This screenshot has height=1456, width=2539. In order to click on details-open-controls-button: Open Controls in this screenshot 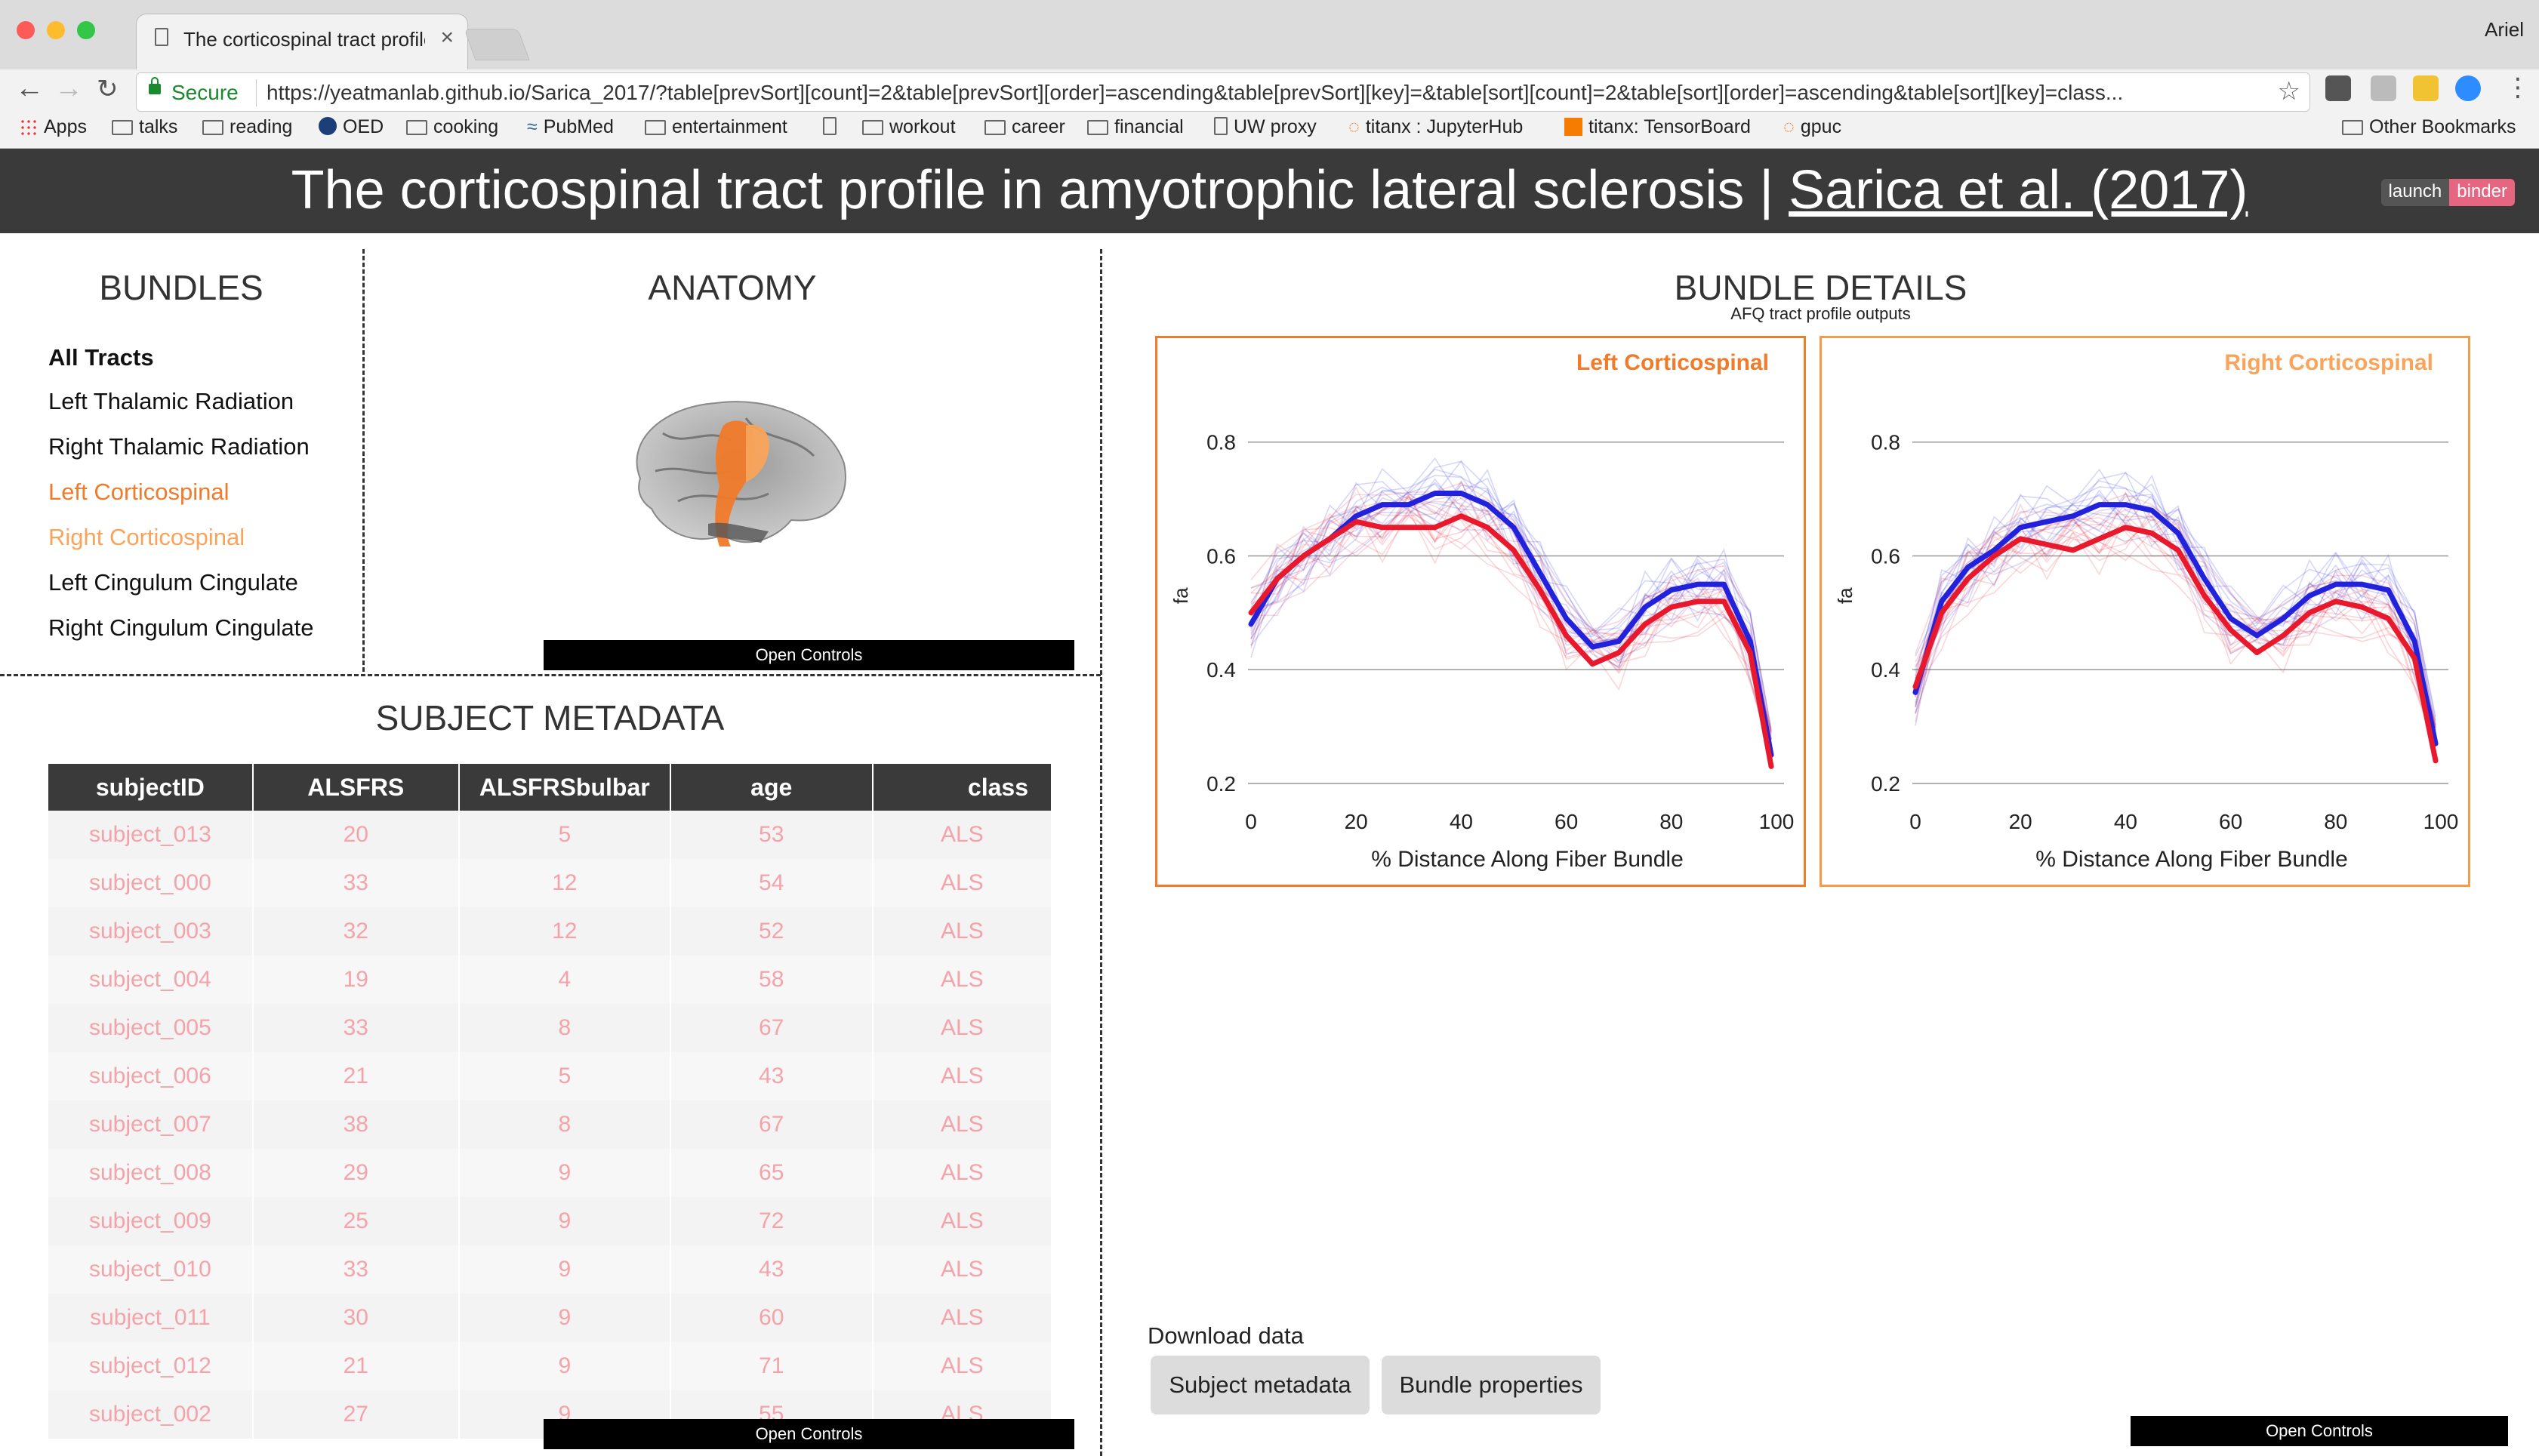, I will do `click(2319, 1431)`.